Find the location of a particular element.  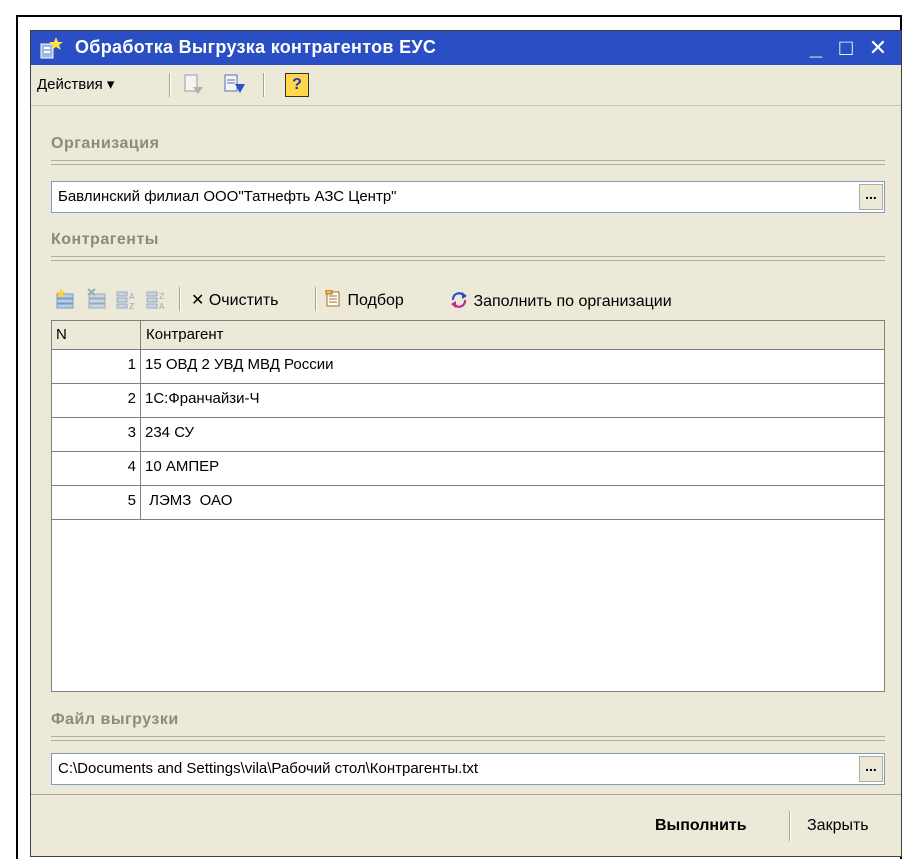

table-row: 5 ЛЭМЗ ОАО is located at coordinates (468, 503).